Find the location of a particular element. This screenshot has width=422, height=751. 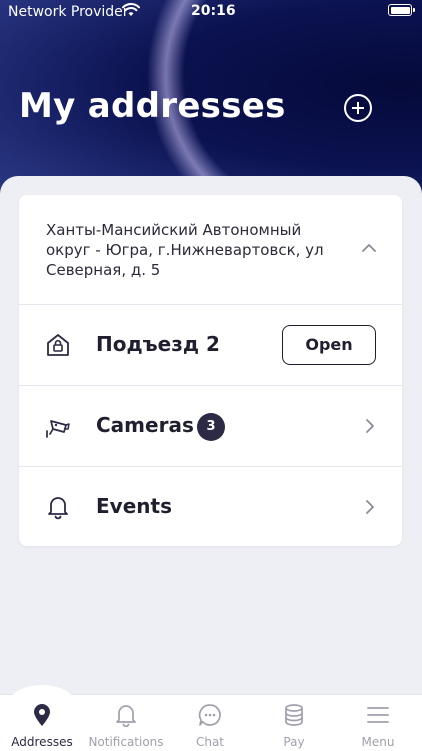

tab-pay: Pay is located at coordinates (294, 723).